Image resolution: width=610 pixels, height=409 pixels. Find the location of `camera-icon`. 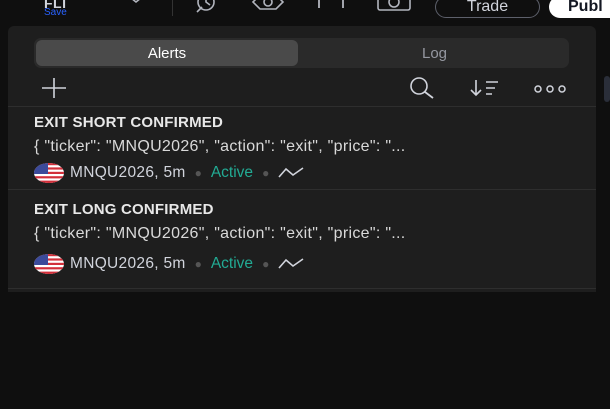

camera-icon is located at coordinates (394, 10).